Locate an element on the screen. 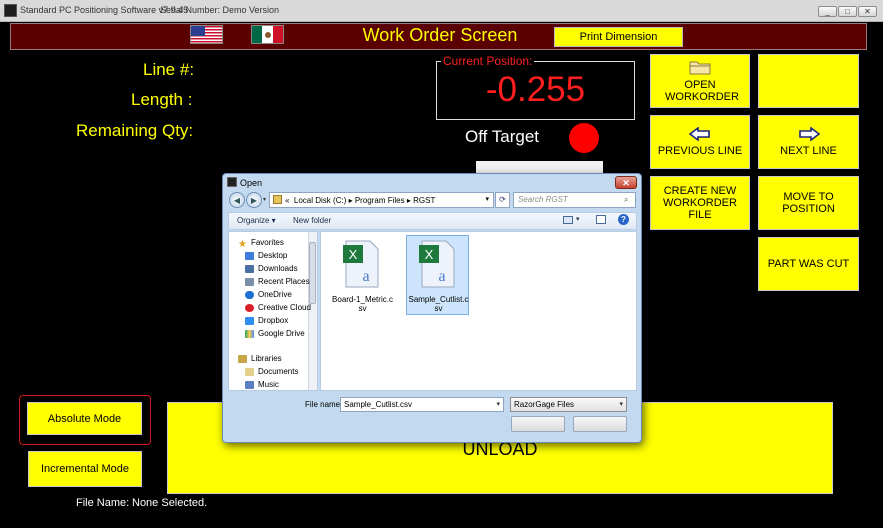  preview-pane-icon is located at coordinates (601, 219).